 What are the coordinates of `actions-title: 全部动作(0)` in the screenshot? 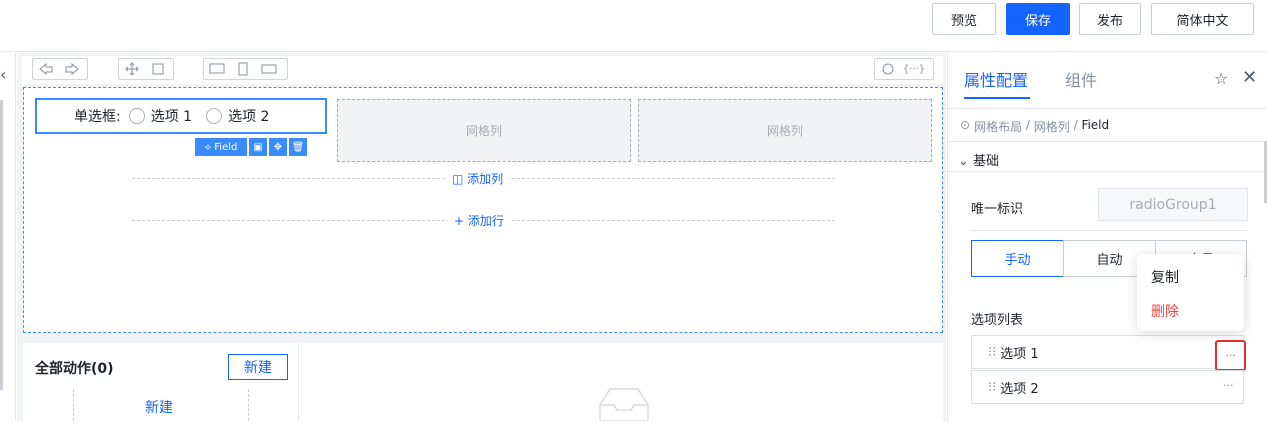 It's located at (74, 369).